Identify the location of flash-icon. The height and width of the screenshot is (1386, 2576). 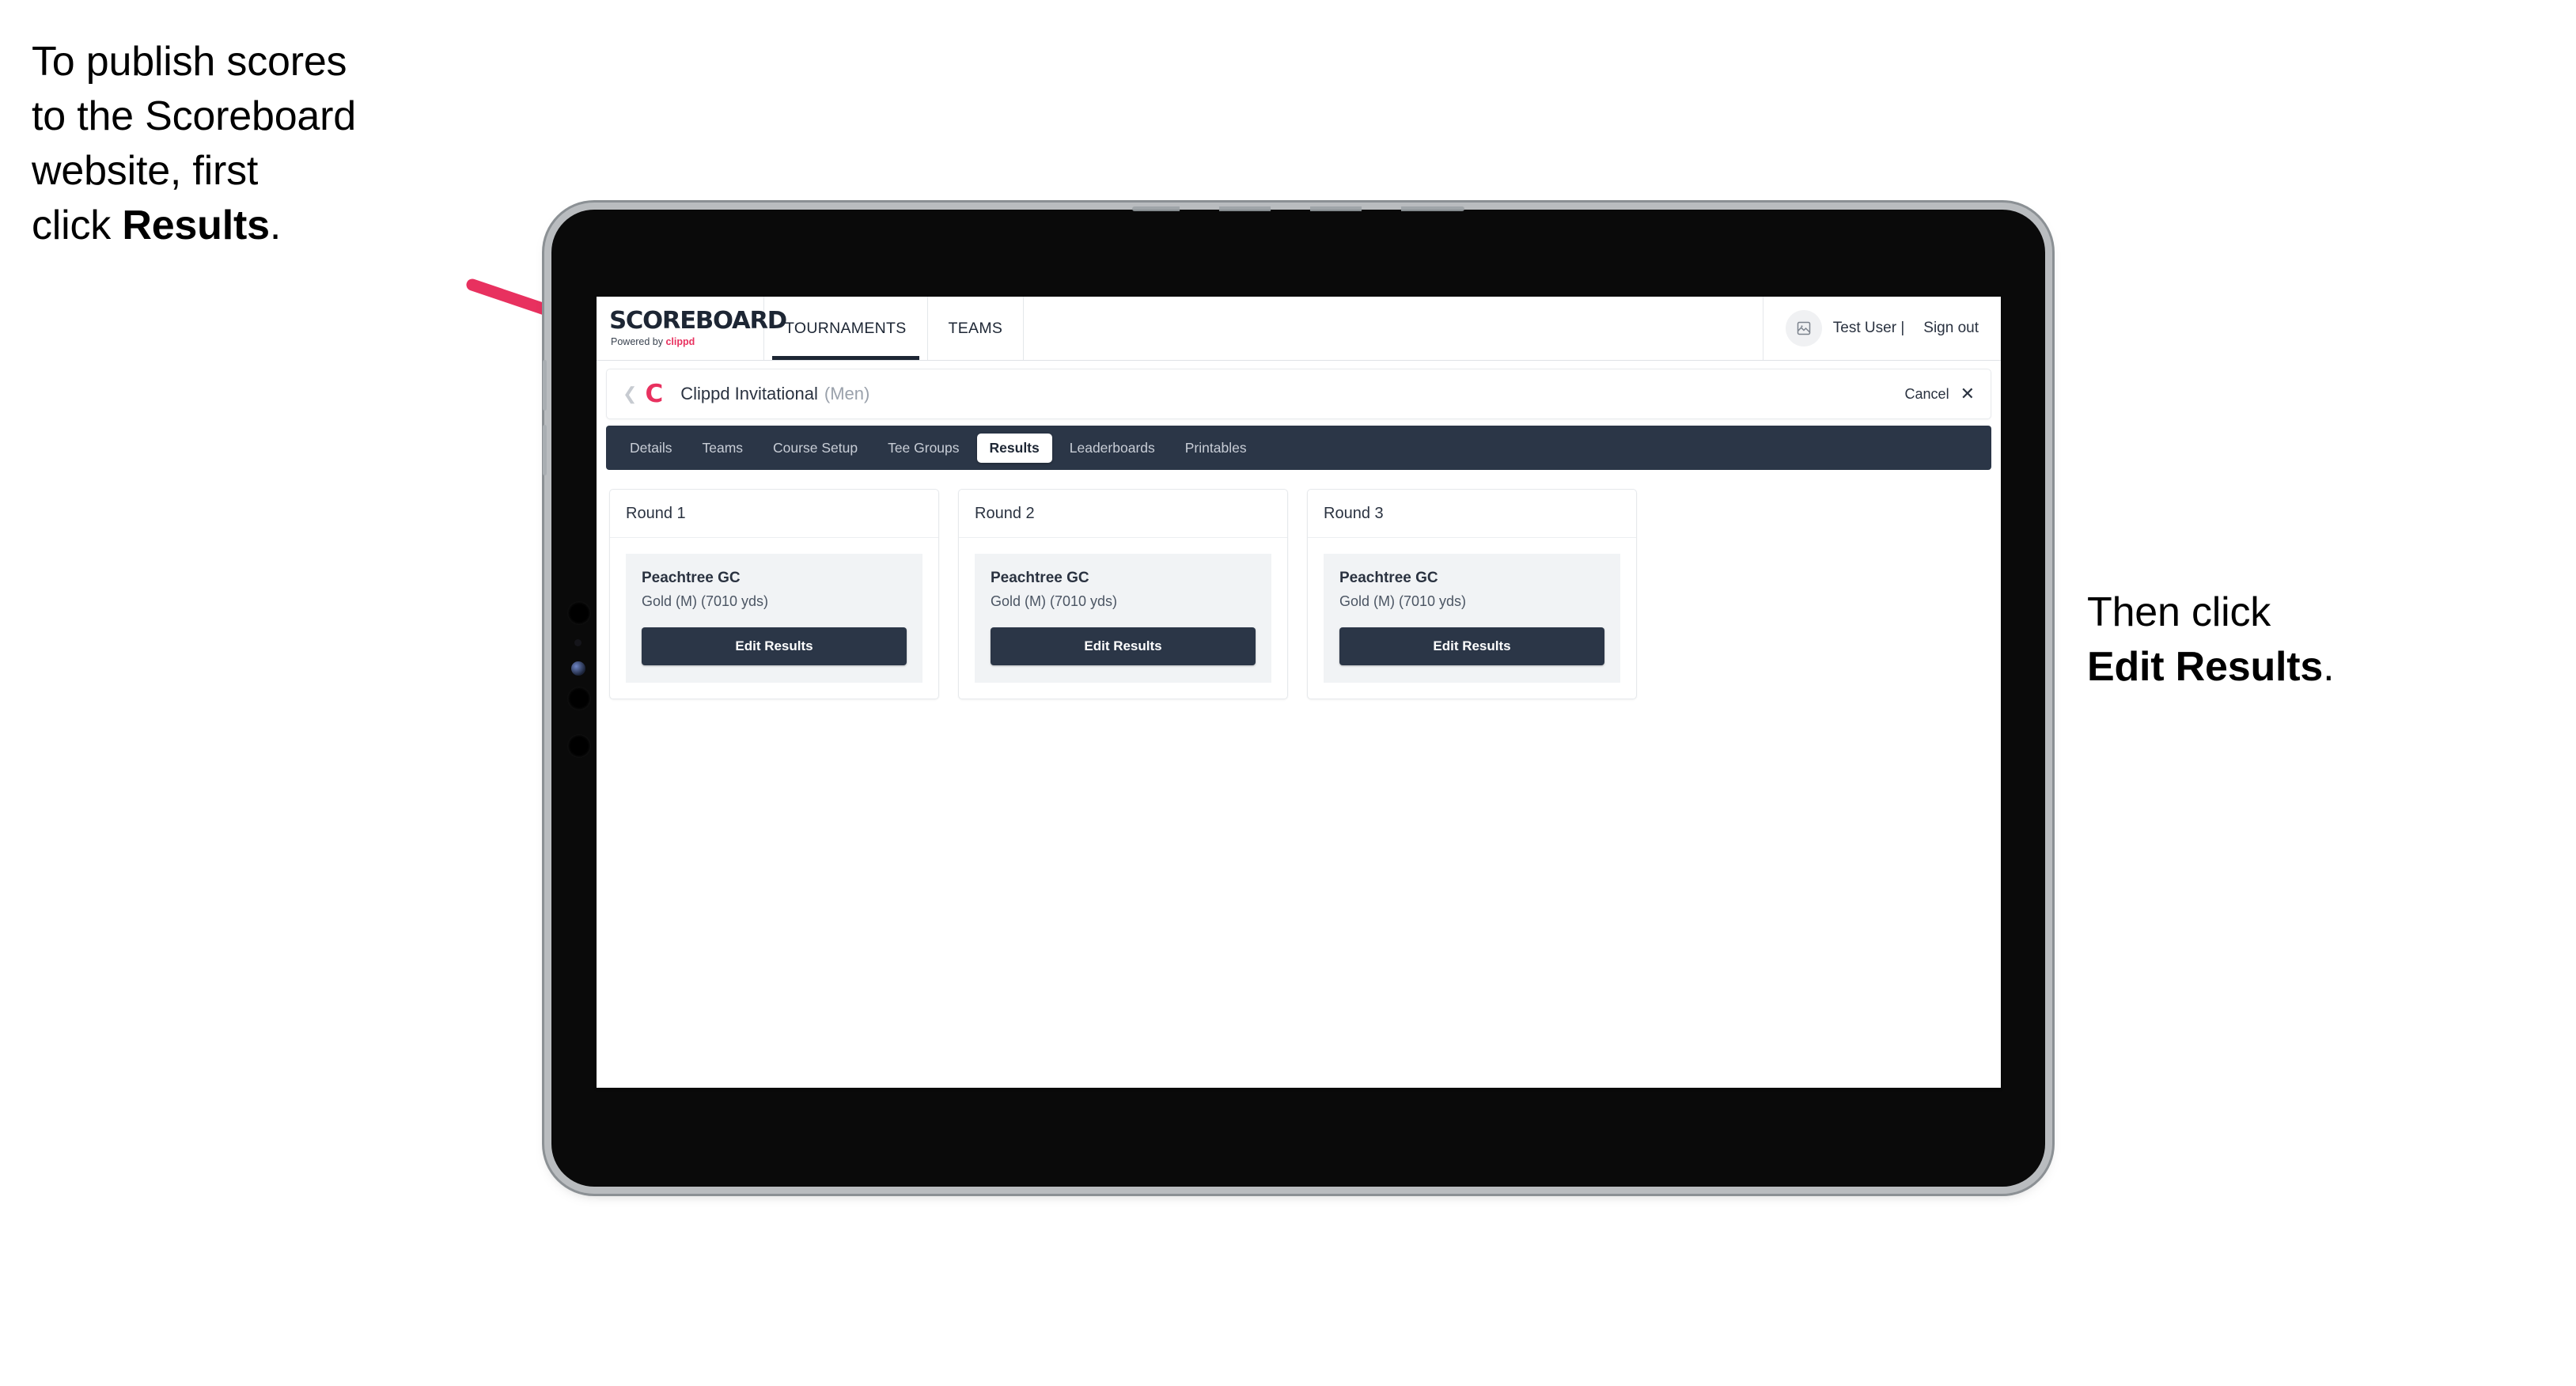
(577, 643).